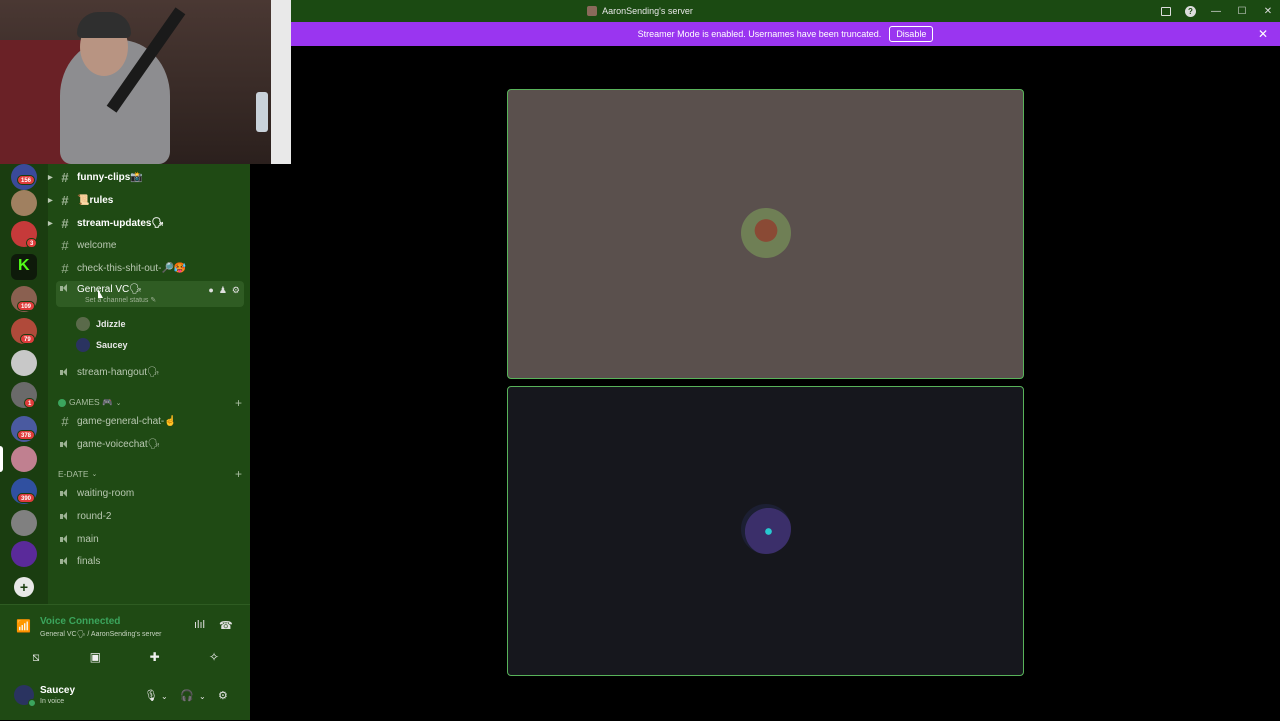 Image resolution: width=1280 pixels, height=721 pixels. I want to click on username: Saucey, so click(57, 690).